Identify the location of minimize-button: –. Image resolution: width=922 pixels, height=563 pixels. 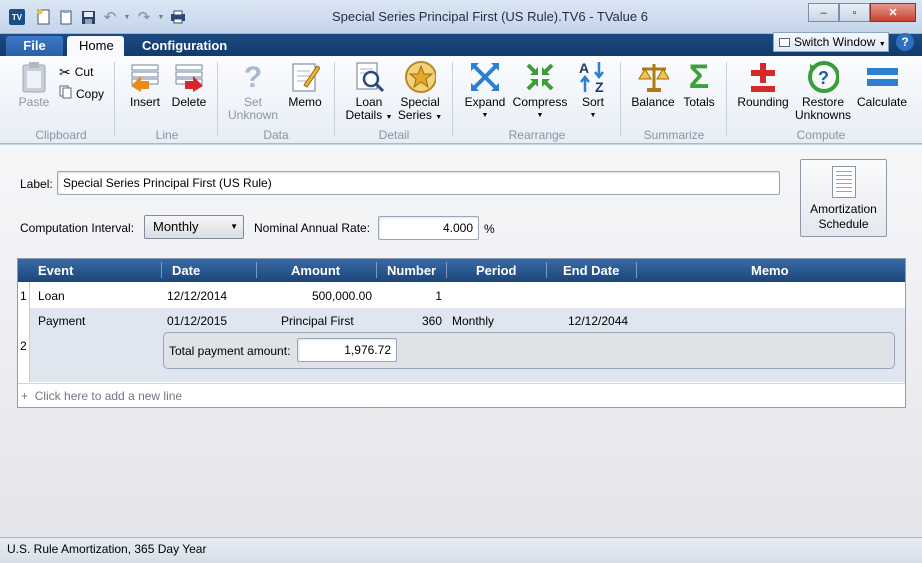
(823, 12).